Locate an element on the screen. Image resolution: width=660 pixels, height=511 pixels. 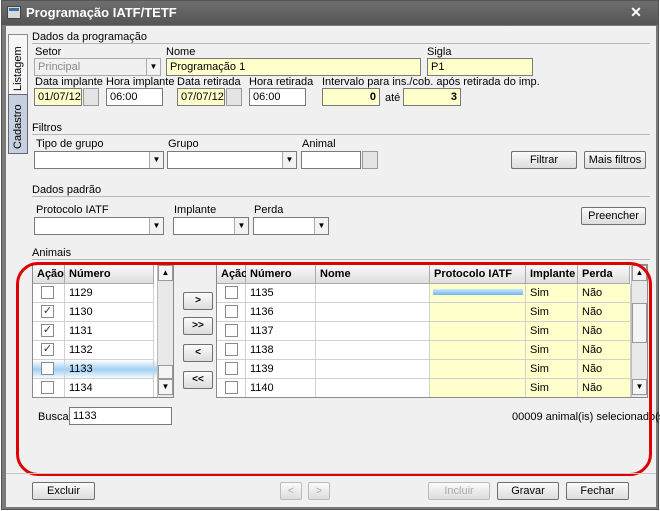
tab-cadastro: Cadastro is located at coordinates (18, 124).